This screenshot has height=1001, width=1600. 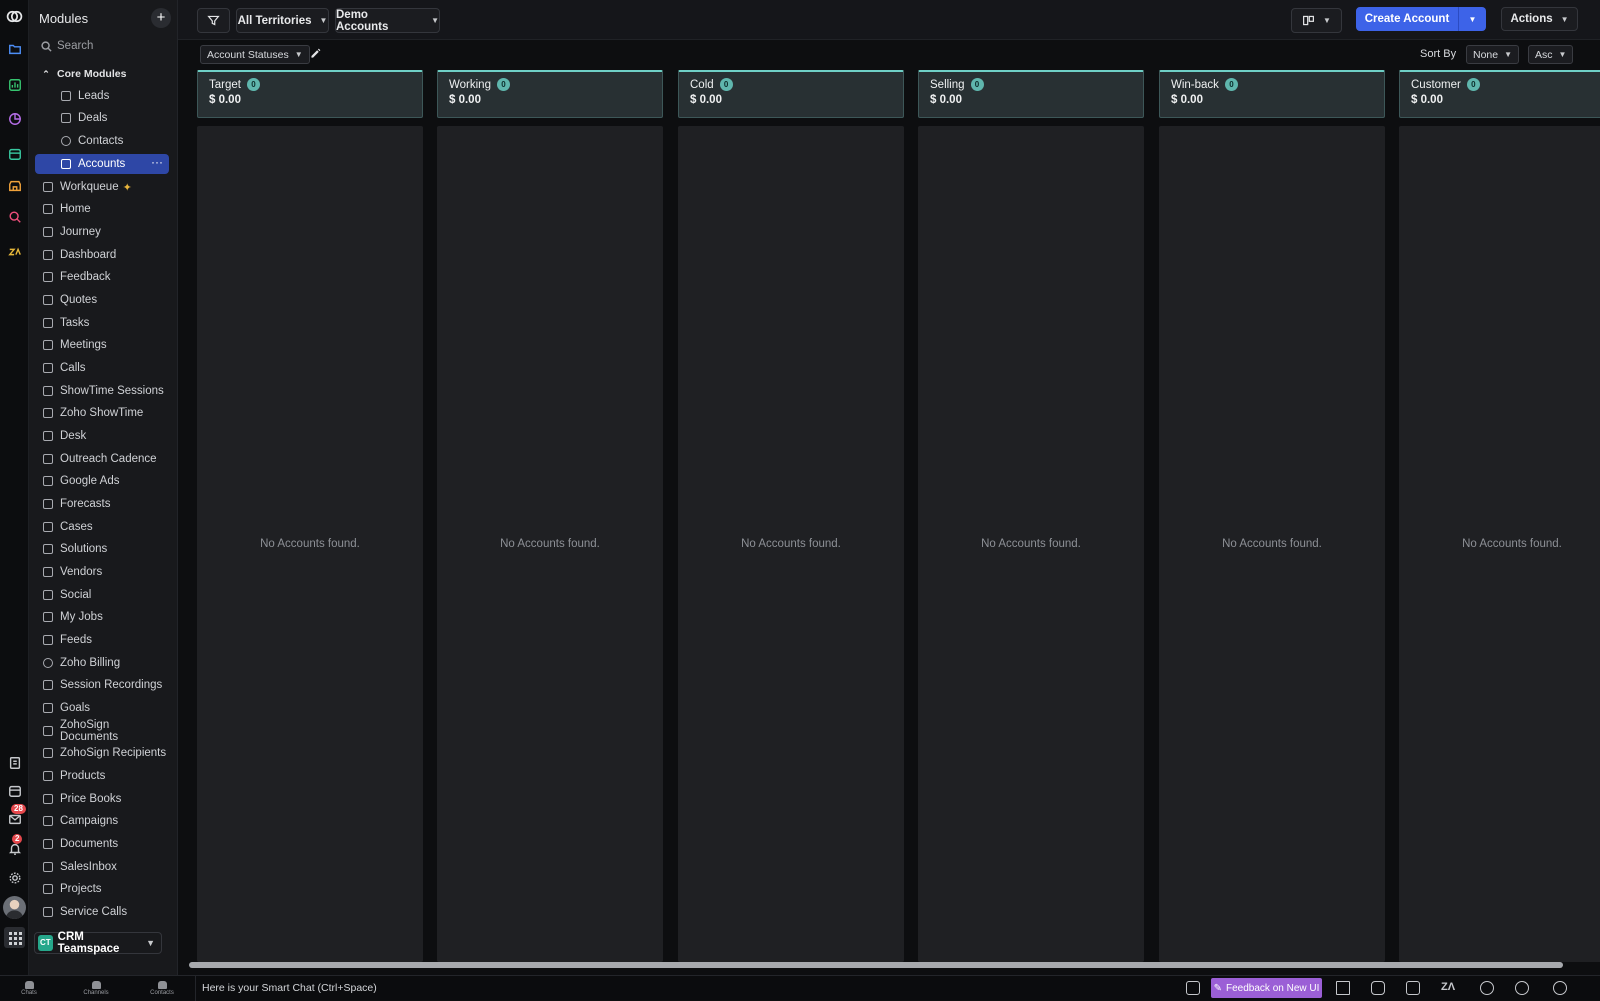 What do you see at coordinates (1316, 20) in the screenshot?
I see `layout-view-switcher: ▼` at bounding box center [1316, 20].